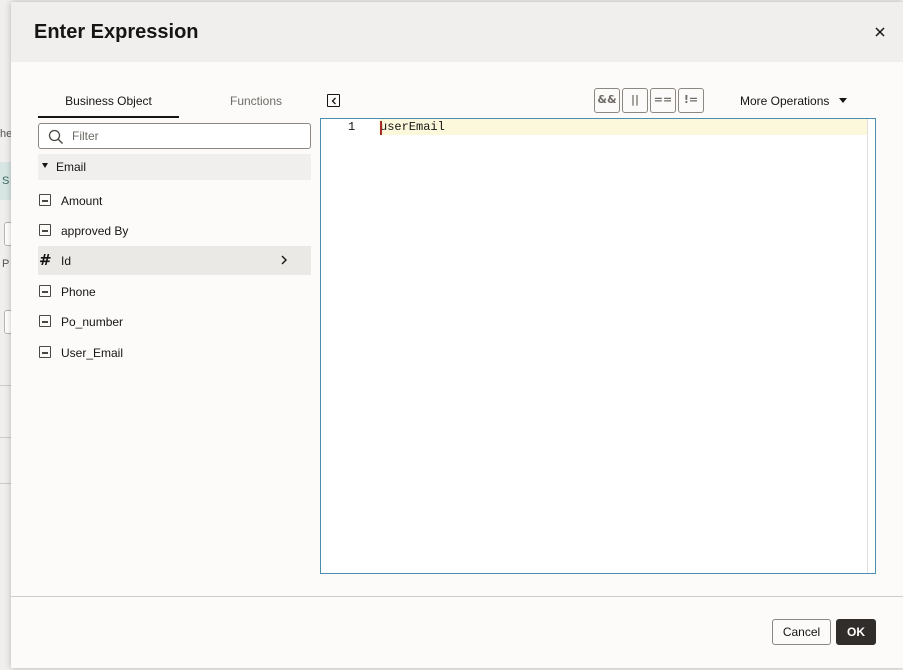  What do you see at coordinates (174, 352) in the screenshot?
I see `field-item-user-email: User_Email` at bounding box center [174, 352].